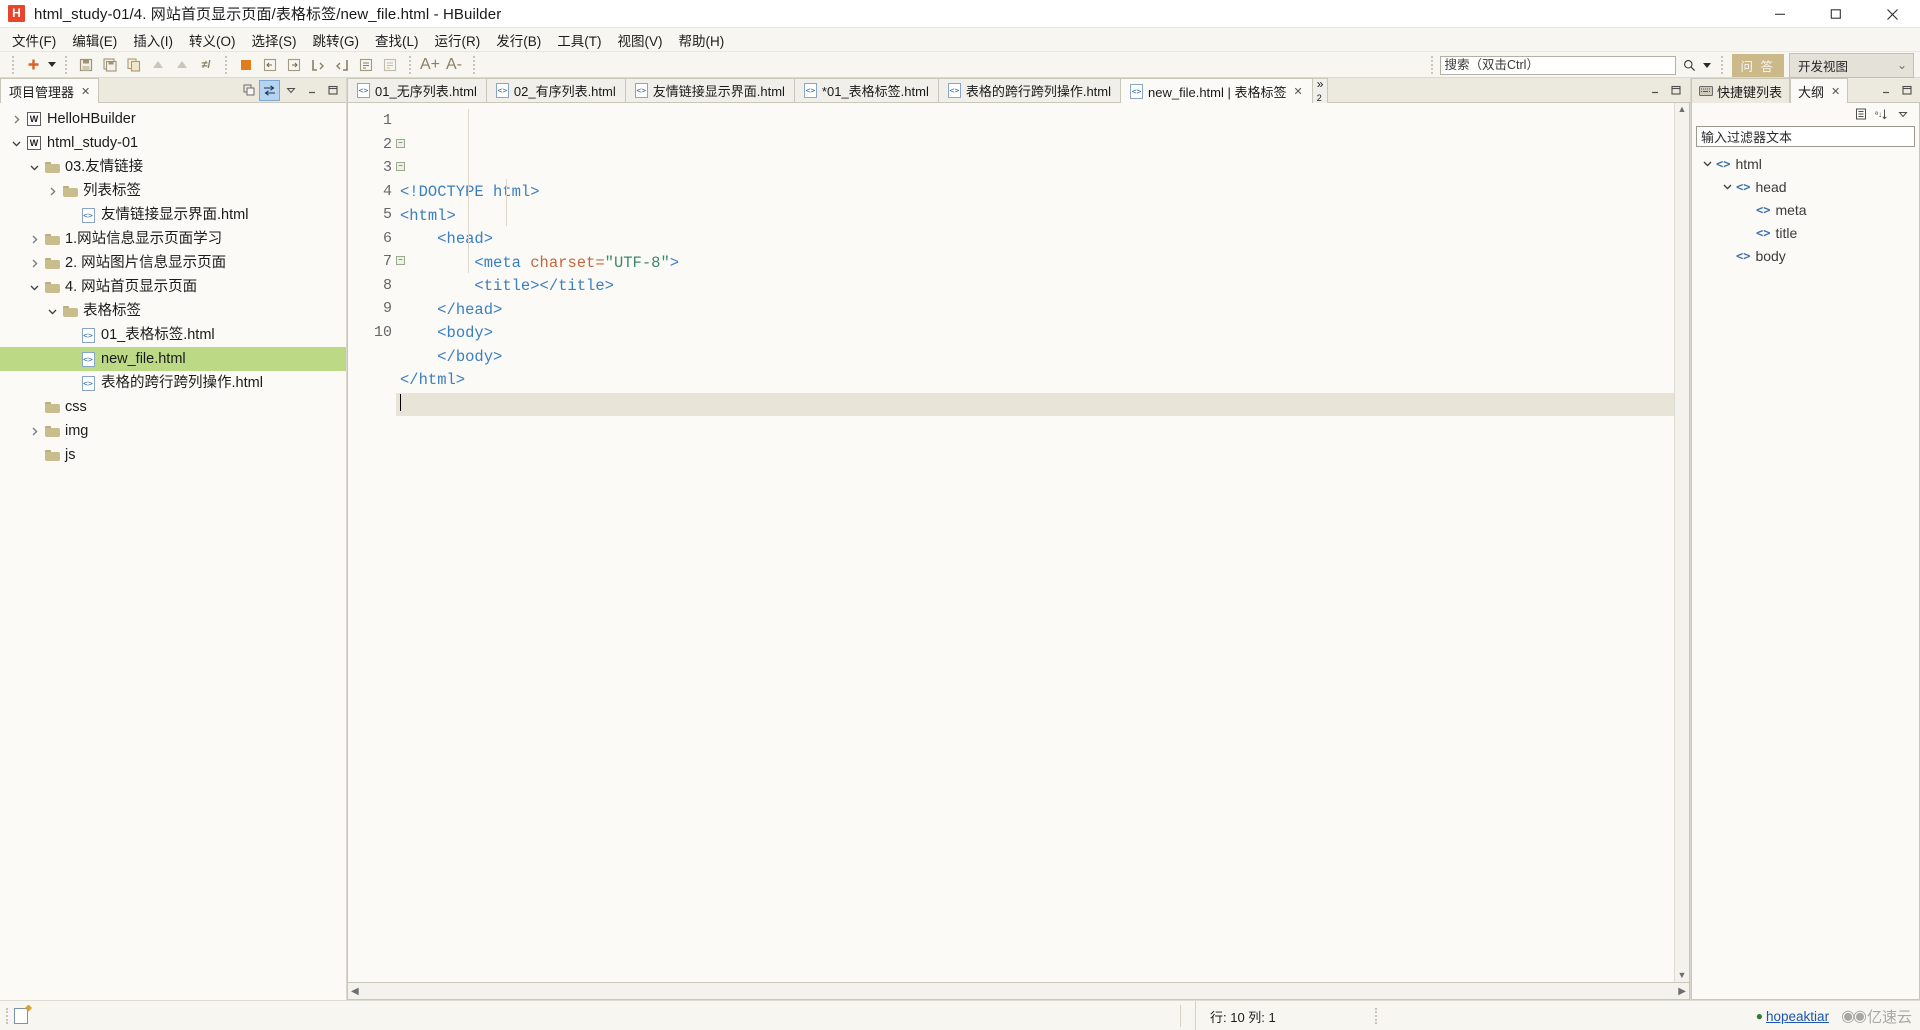 This screenshot has width=1920, height=1030. Describe the element at coordinates (51, 65) in the screenshot. I see `new-file-dropdown-icon` at that location.